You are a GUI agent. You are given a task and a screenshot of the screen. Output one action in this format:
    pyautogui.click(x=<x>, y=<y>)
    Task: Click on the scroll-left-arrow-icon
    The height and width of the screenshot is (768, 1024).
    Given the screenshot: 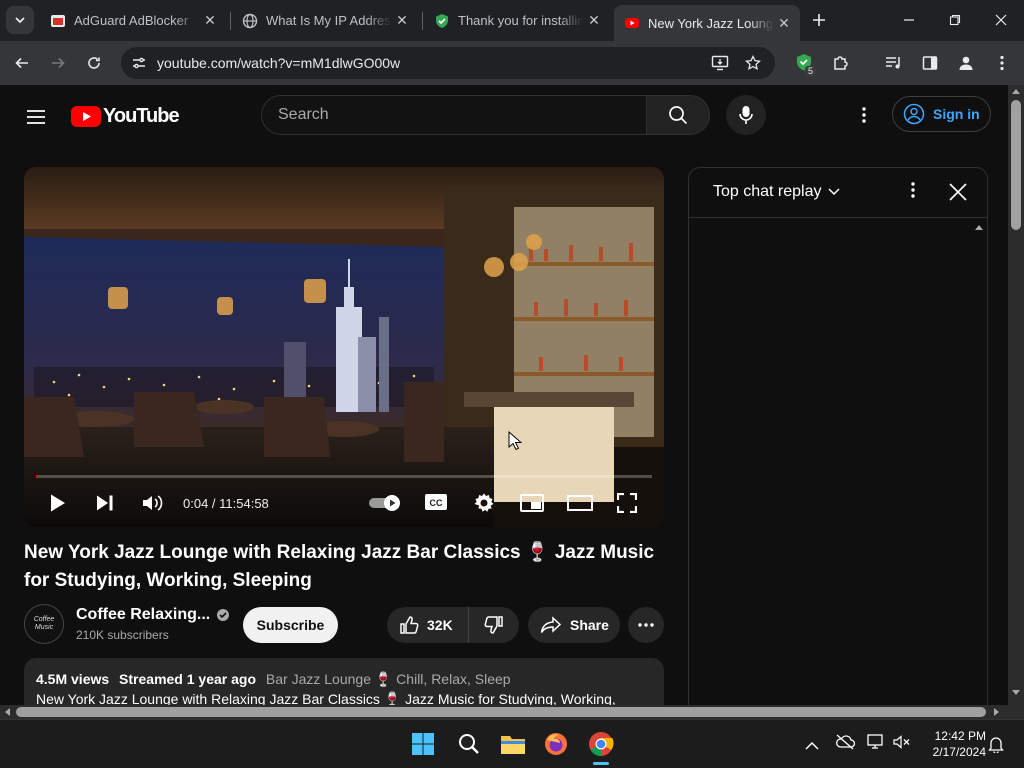 What is the action you would take?
    pyautogui.click(x=7, y=712)
    